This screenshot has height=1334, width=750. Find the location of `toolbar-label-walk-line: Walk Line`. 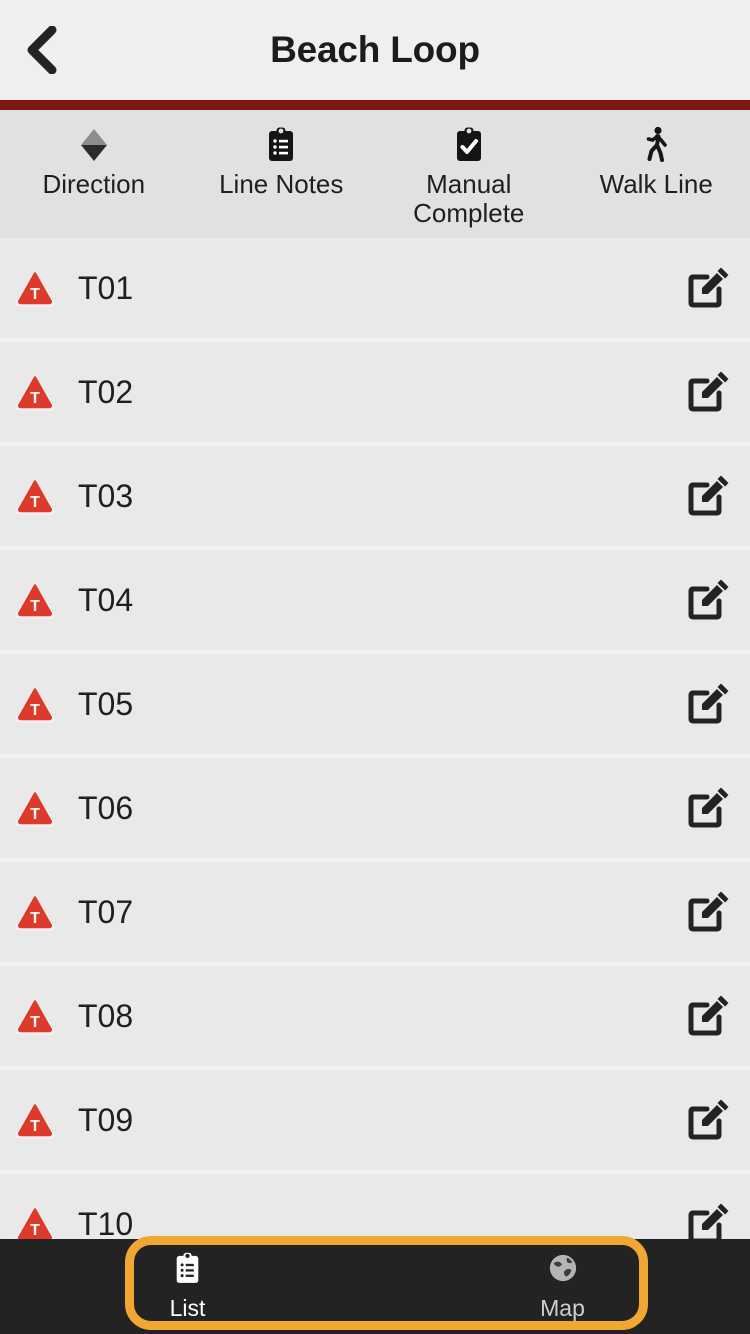

toolbar-label-walk-line: Walk Line is located at coordinates (656, 184).